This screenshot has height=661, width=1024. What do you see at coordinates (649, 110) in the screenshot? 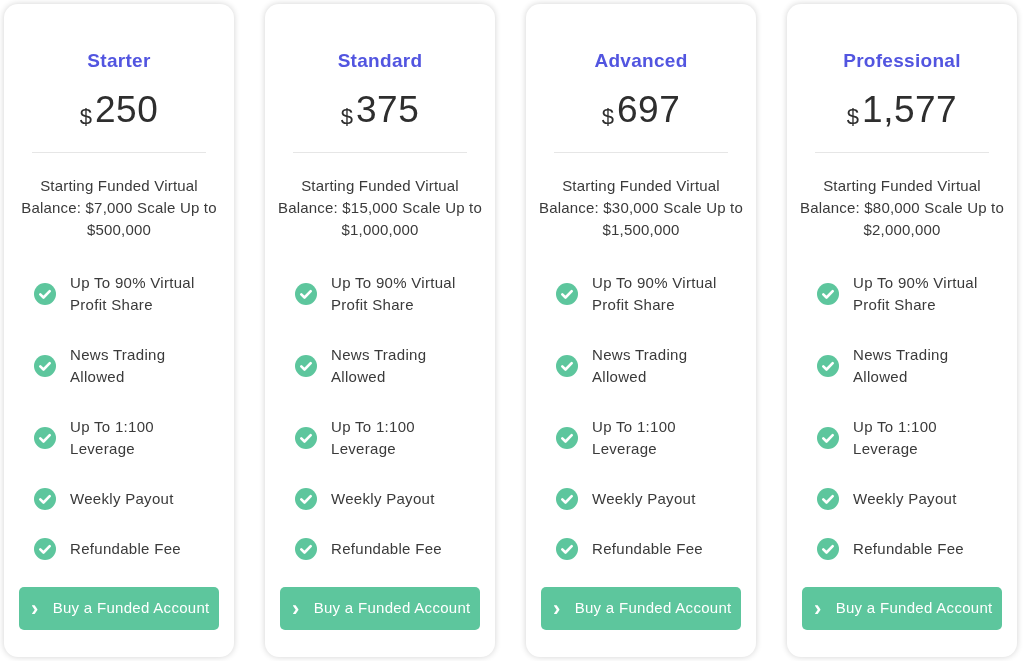
I see `plan-price: 697` at bounding box center [649, 110].